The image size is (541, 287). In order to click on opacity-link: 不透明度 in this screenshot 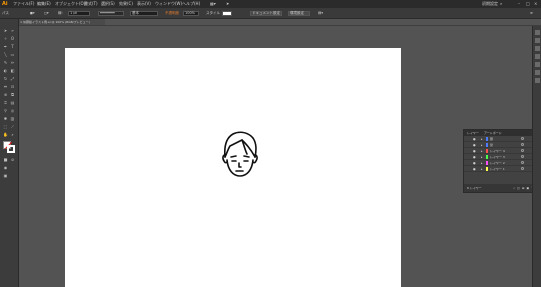, I will do `click(172, 13)`.